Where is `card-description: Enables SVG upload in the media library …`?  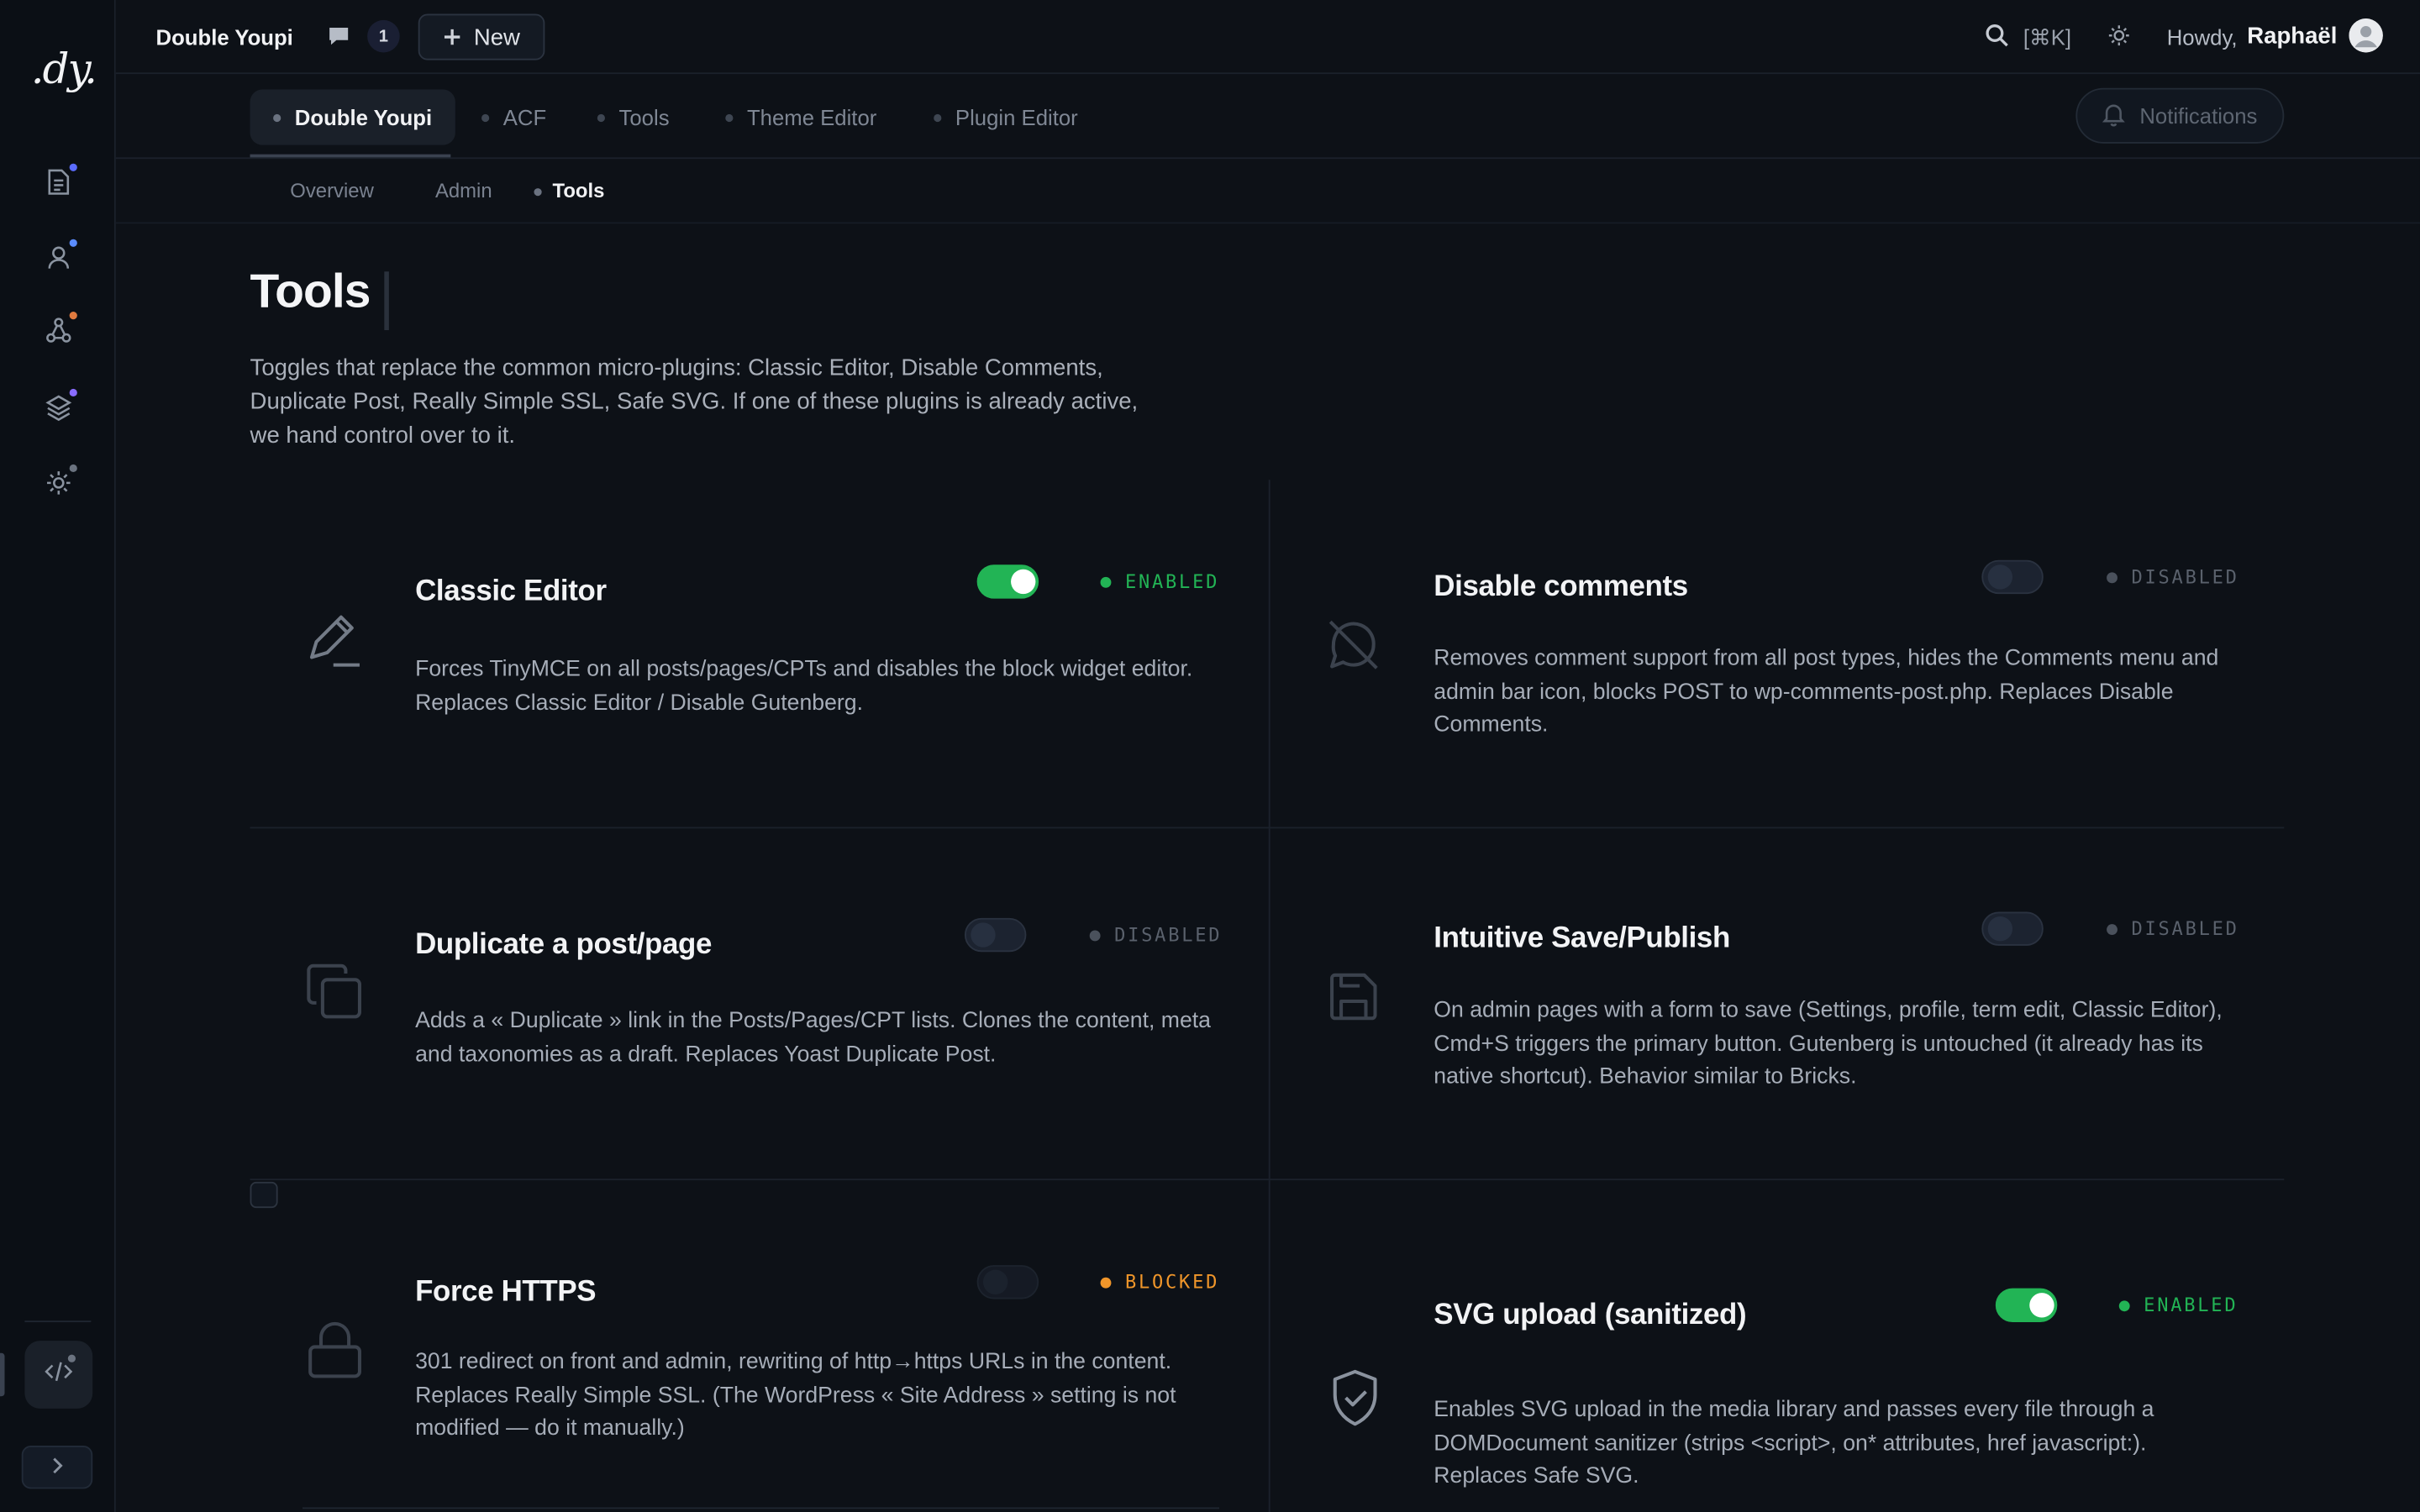
card-description: Enables SVG upload in the media library … is located at coordinates (1794, 1443).